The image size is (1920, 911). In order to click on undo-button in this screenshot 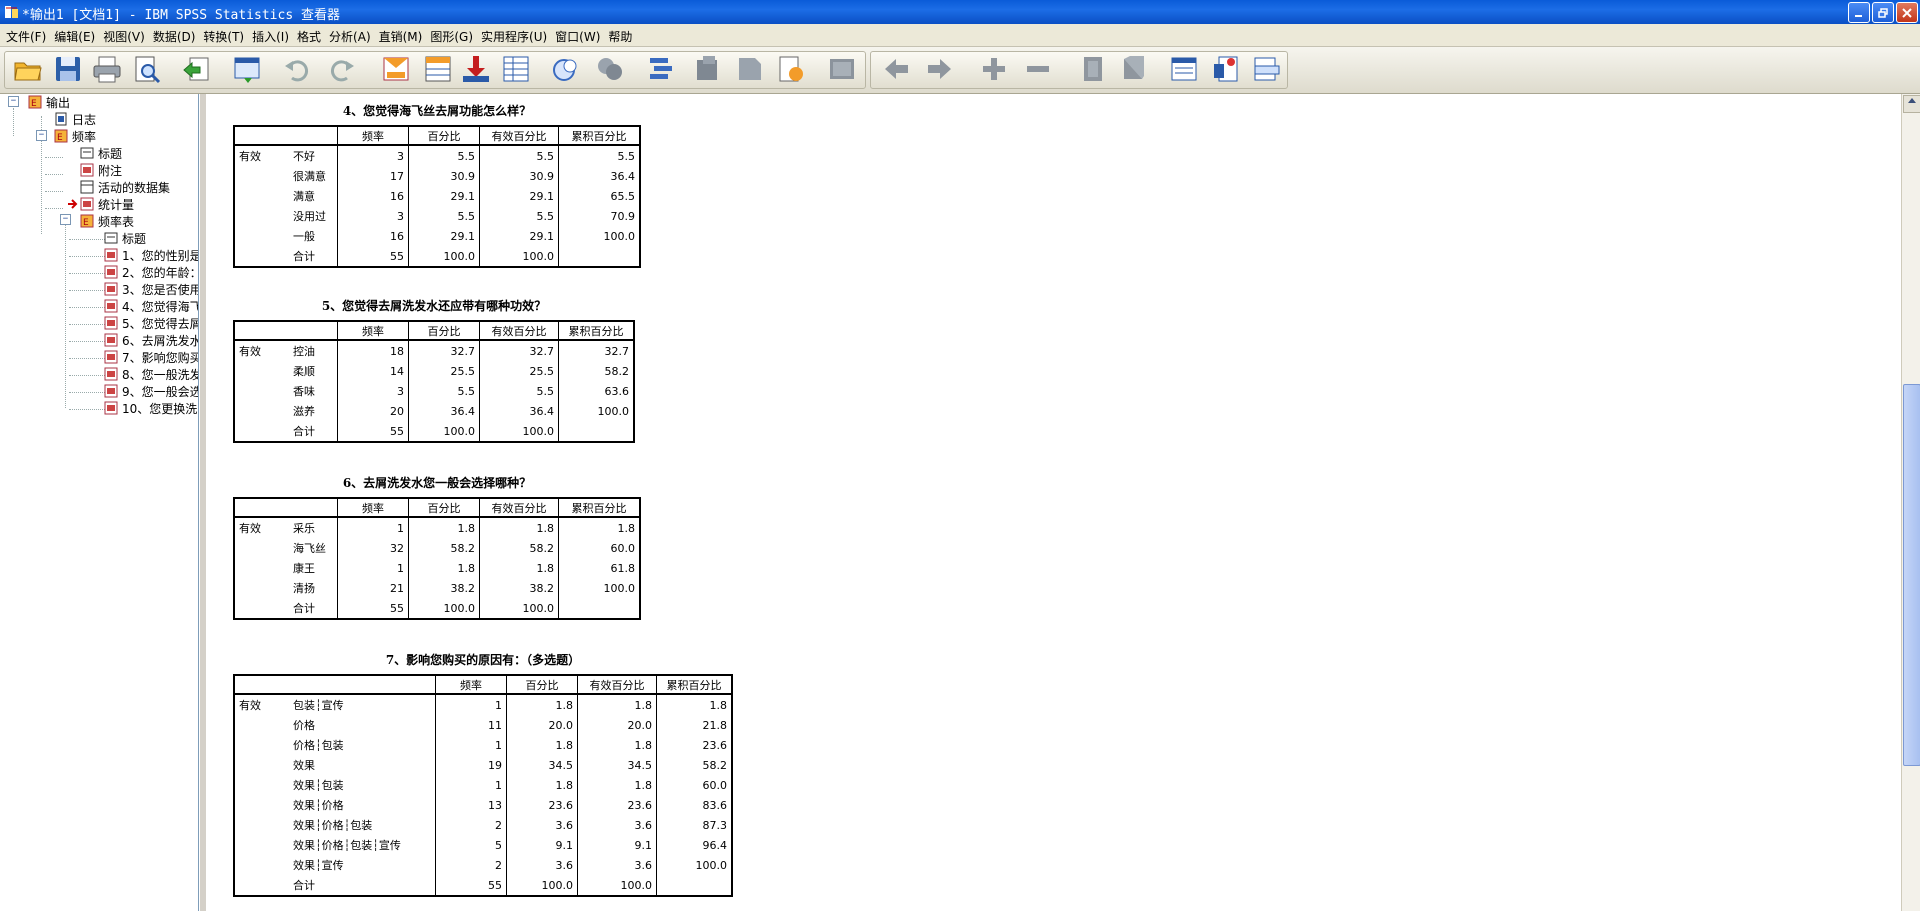, I will do `click(297, 69)`.